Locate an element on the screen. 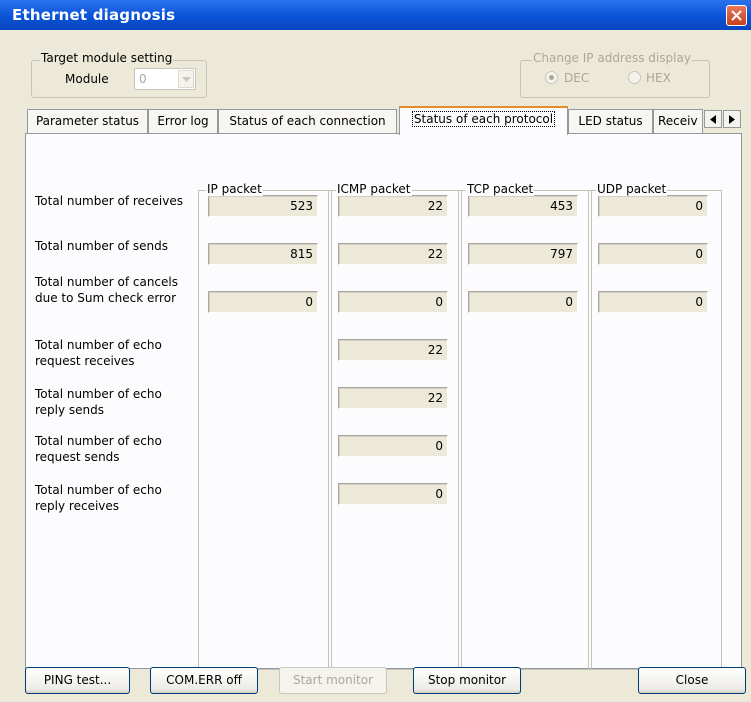 The image size is (751, 702). udp-sends-field: 0 is located at coordinates (653, 254).